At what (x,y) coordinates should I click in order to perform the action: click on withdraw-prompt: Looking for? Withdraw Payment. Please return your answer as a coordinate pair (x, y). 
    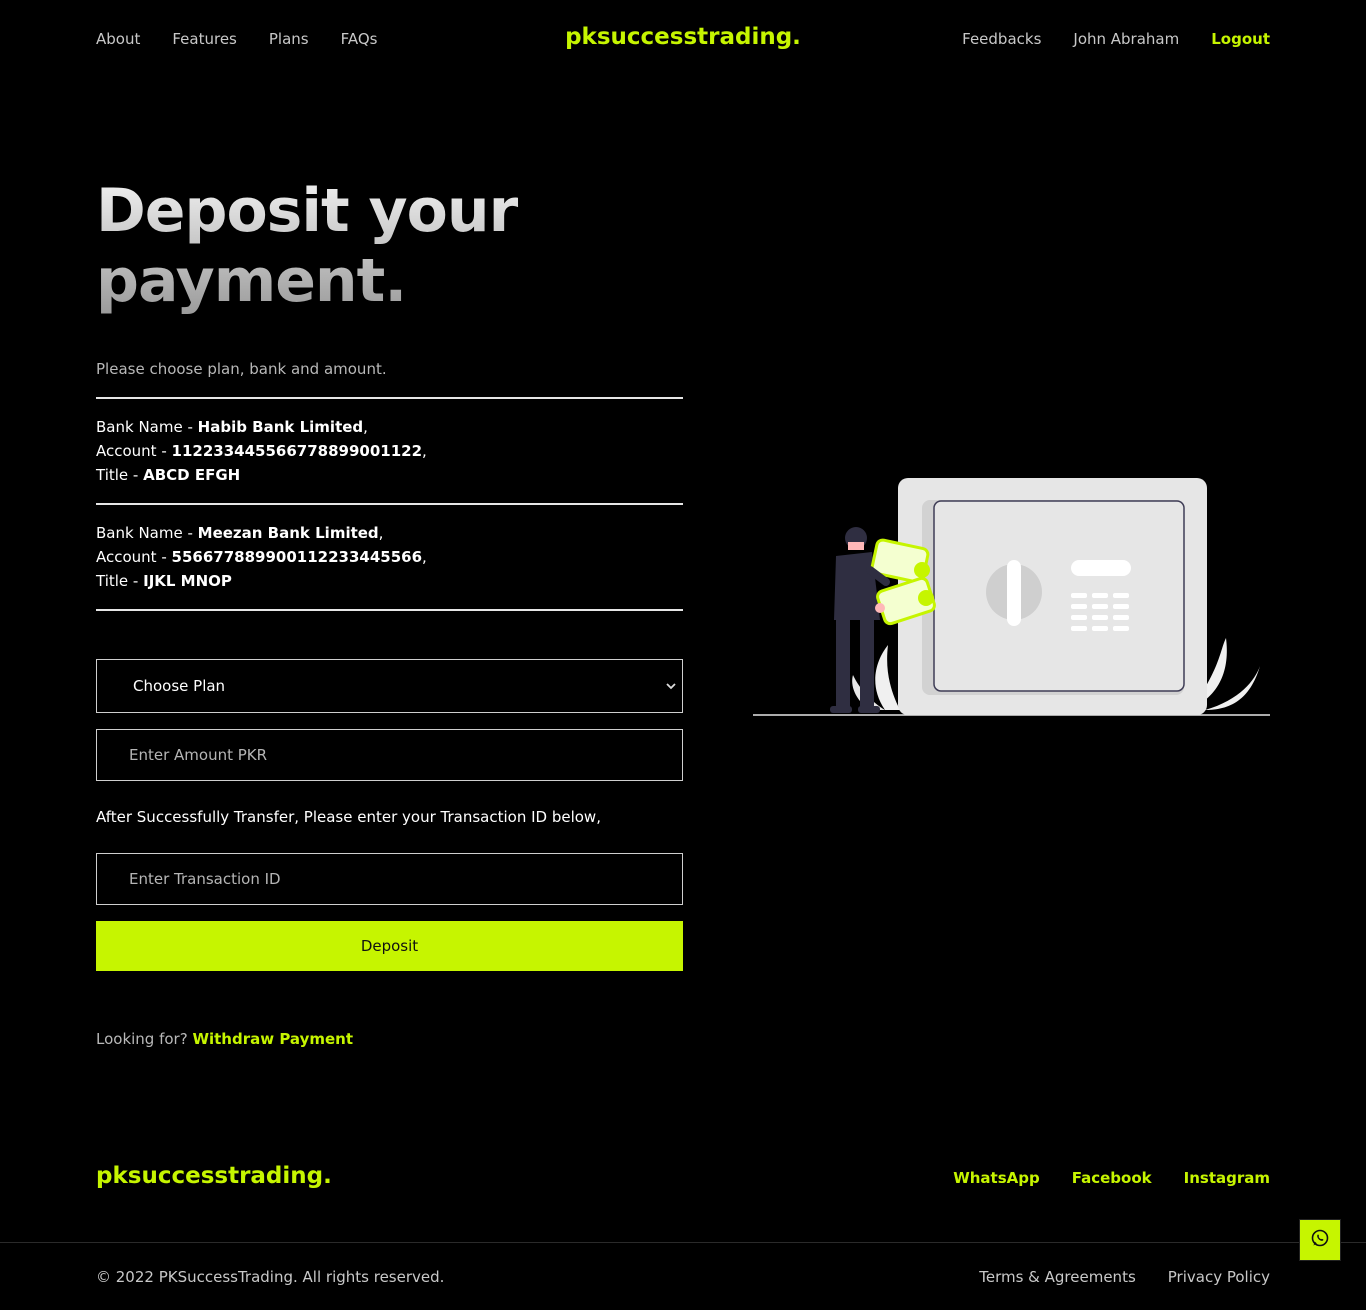
    Looking at the image, I should click on (225, 1039).